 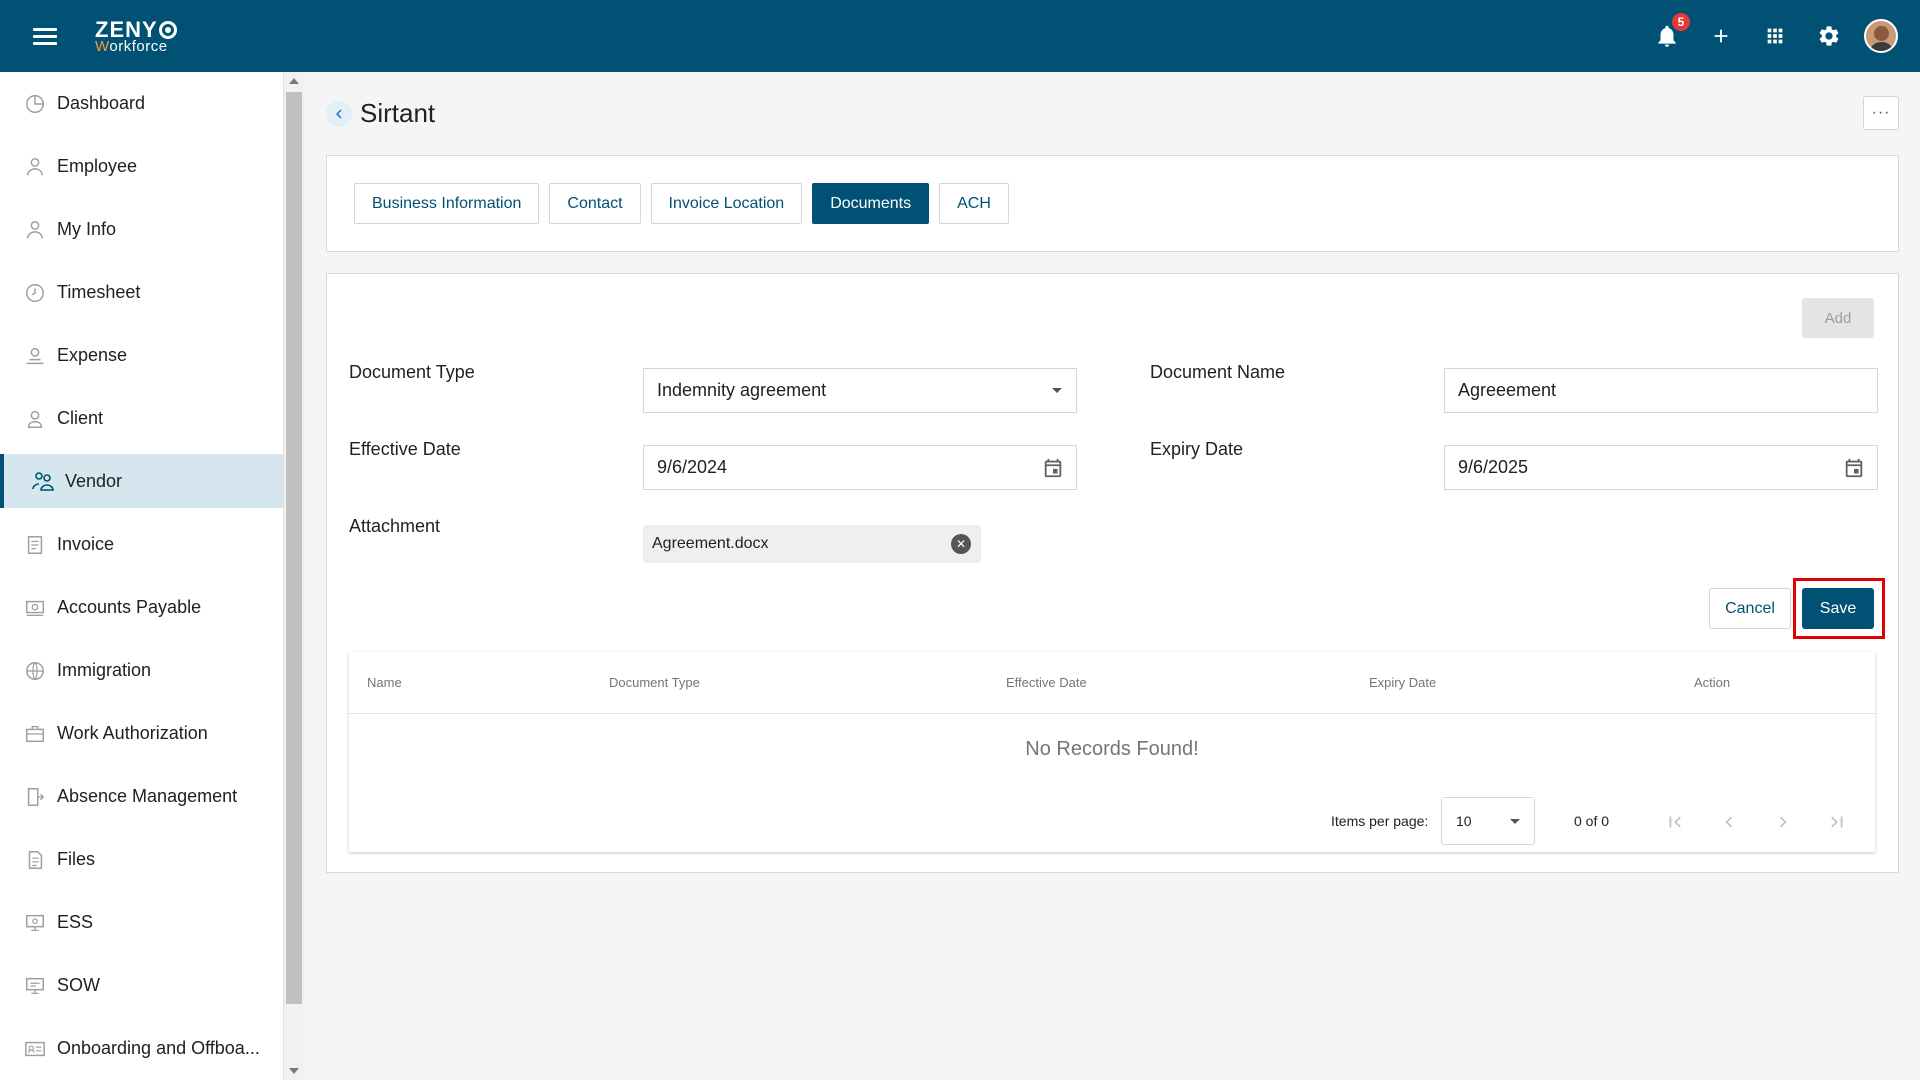 What do you see at coordinates (294, 548) in the screenshot?
I see `scrollbar-thumb` at bounding box center [294, 548].